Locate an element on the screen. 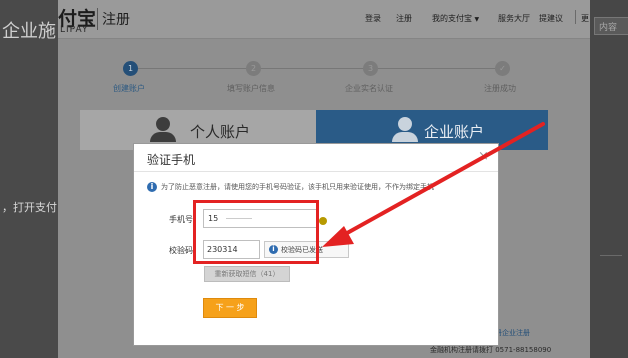 The height and width of the screenshot is (358, 628). outer-divider is located at coordinates (611, 255).